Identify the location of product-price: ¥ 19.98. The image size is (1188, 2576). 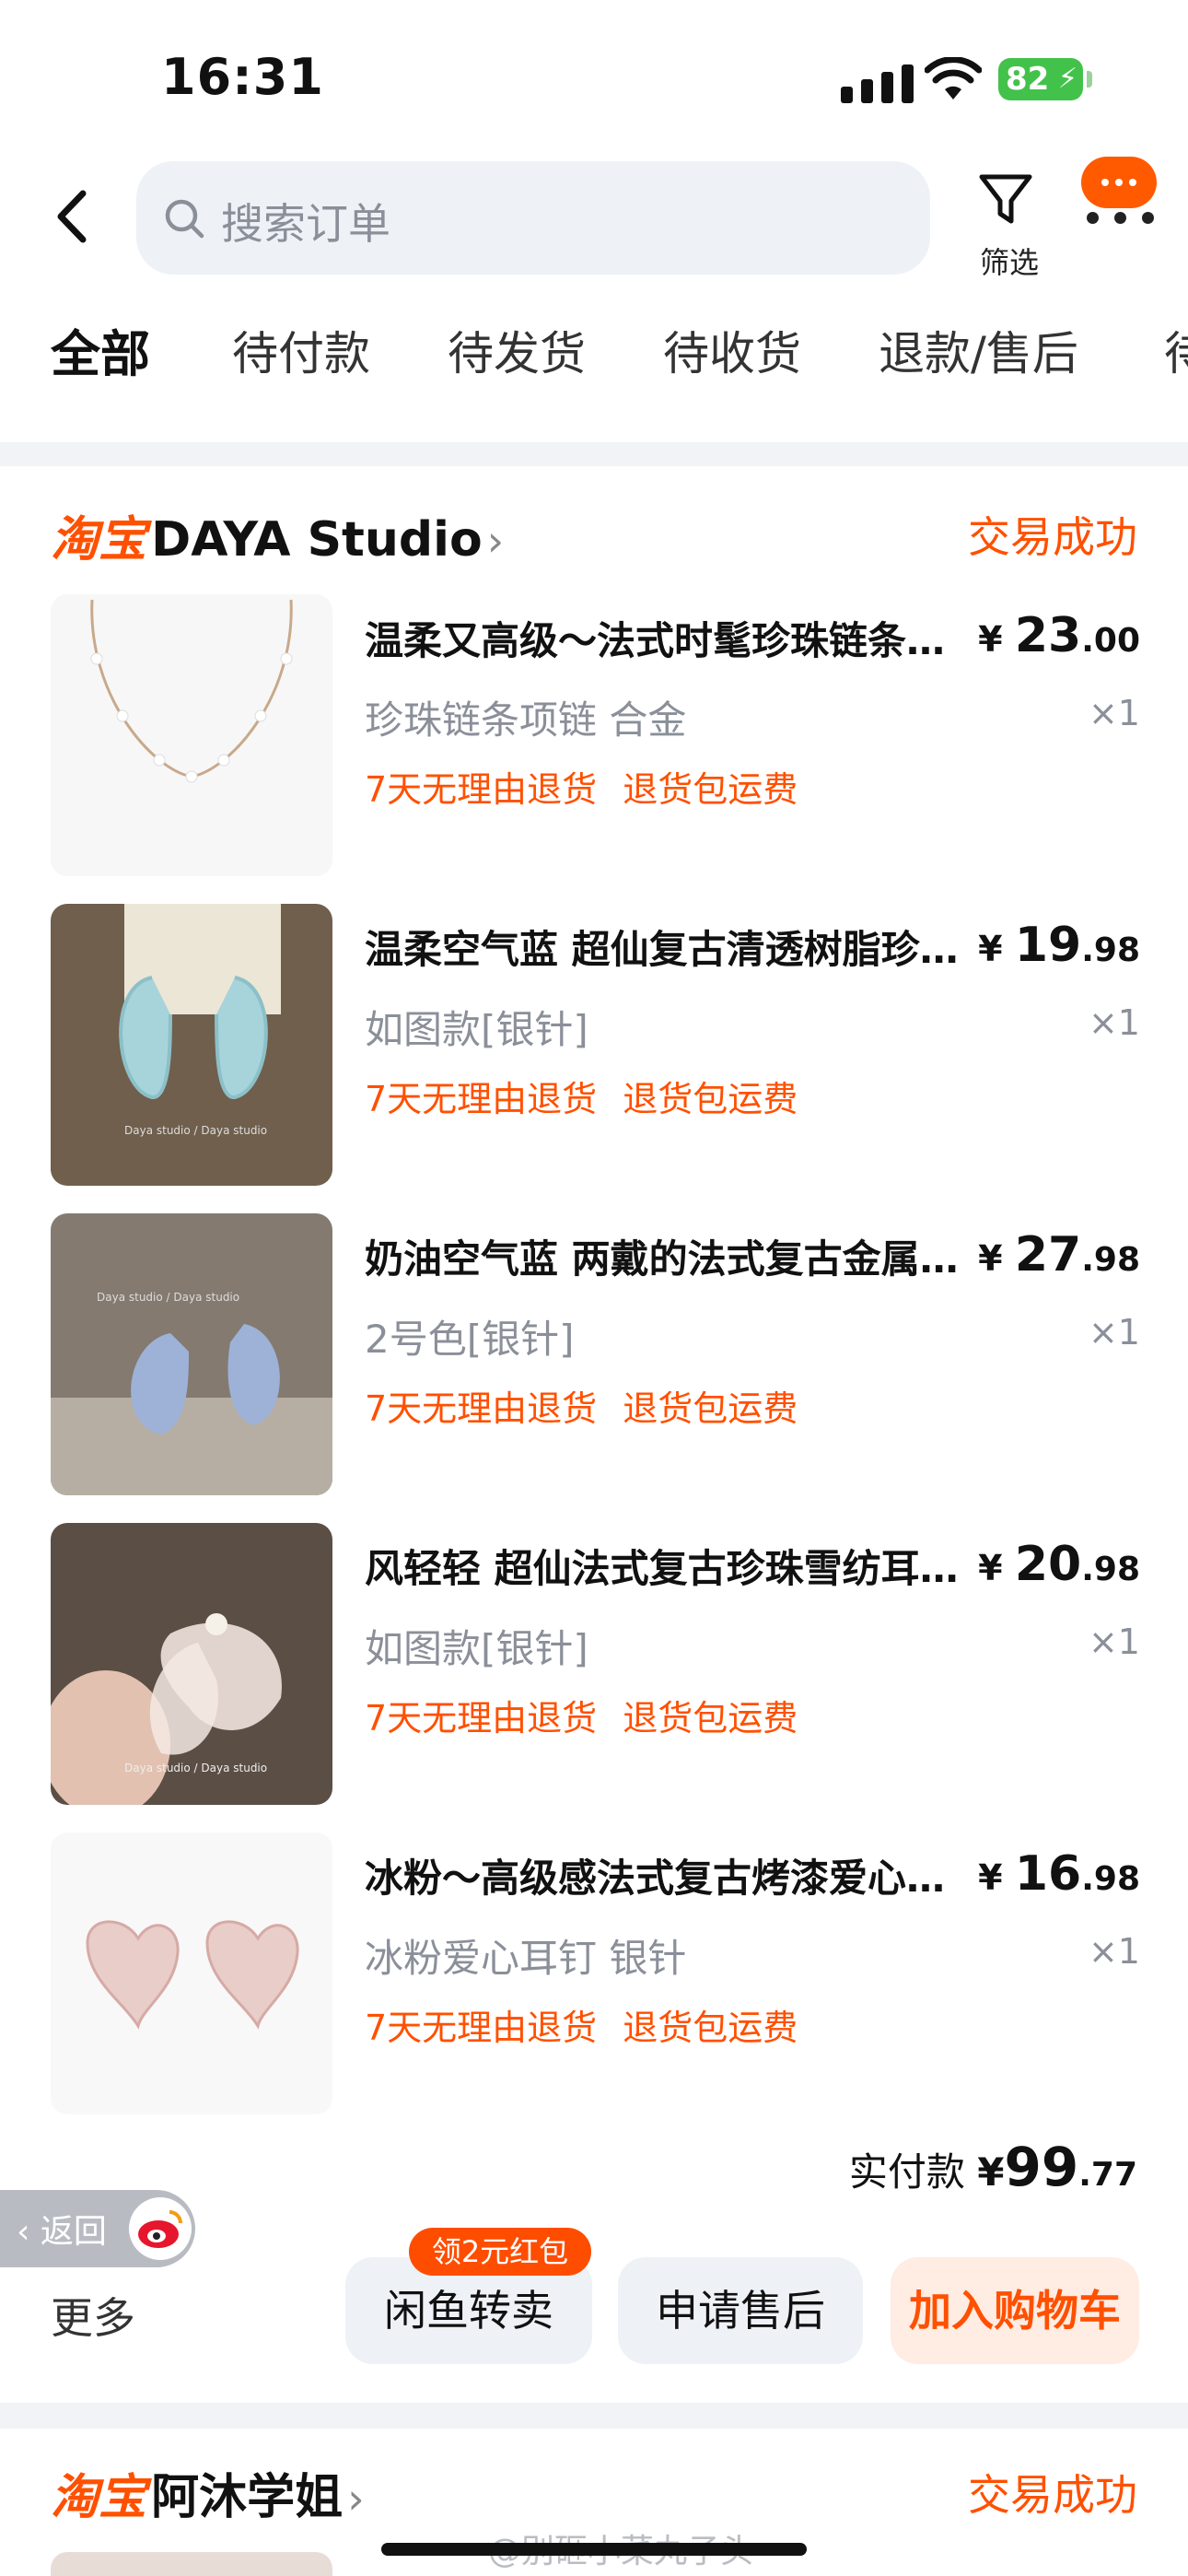
(1059, 945).